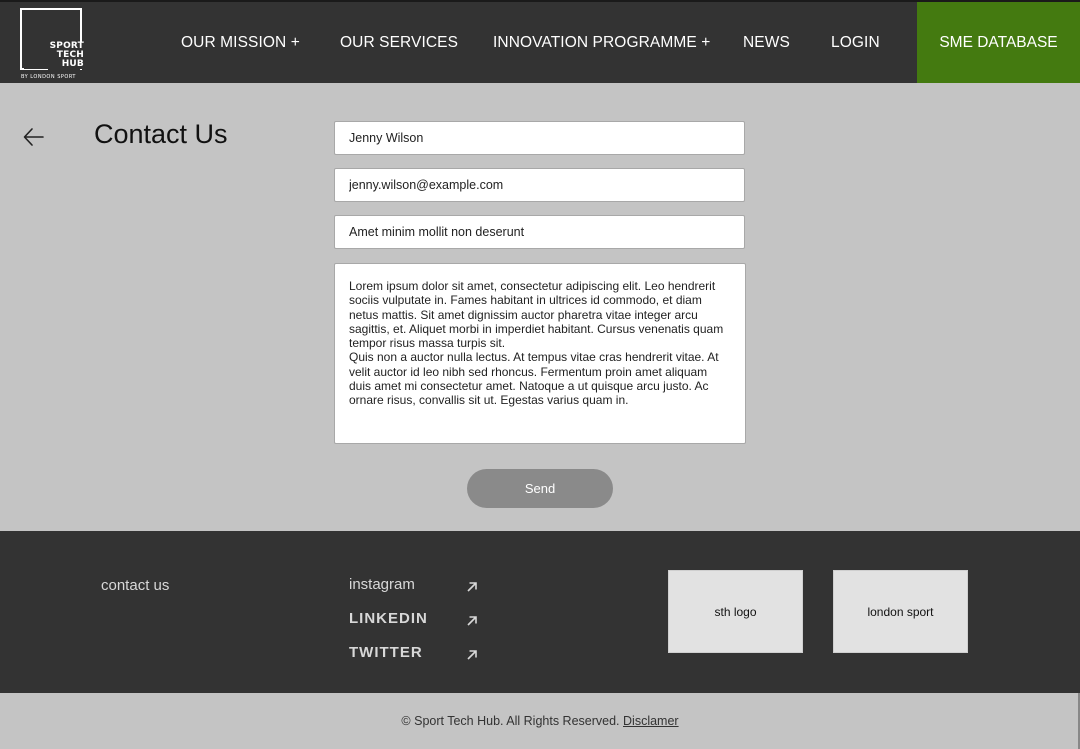 This screenshot has height=749, width=1080. Describe the element at coordinates (651, 721) in the screenshot. I see `disclaimer-link: Disclamer` at that location.